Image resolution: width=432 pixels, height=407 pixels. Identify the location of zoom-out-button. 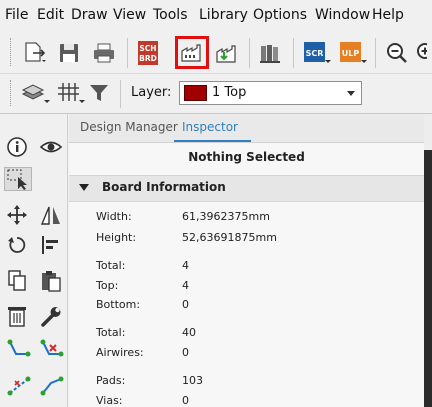
(397, 53).